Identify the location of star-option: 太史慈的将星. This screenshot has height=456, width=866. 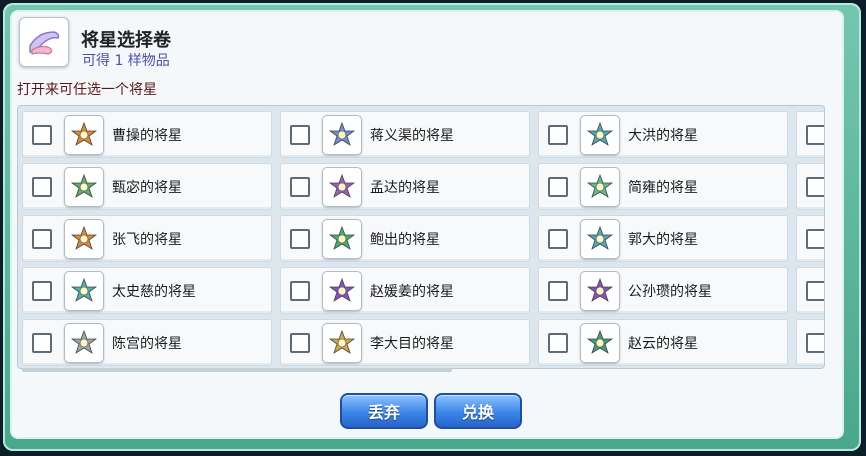
(147, 290).